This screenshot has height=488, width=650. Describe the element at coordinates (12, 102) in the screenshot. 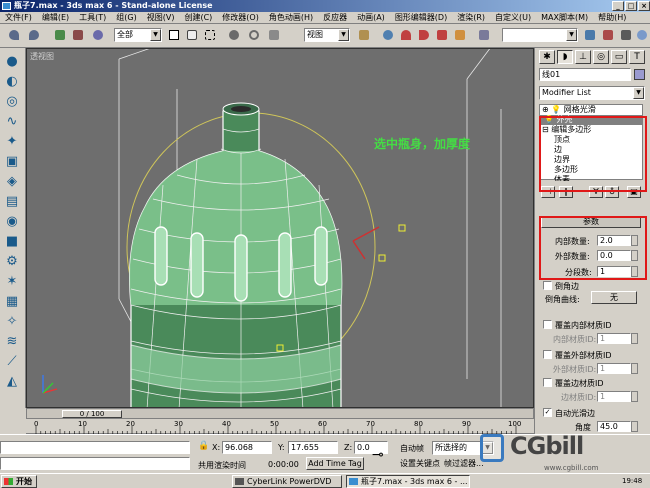

I see `create-torus-icon: ◎` at that location.